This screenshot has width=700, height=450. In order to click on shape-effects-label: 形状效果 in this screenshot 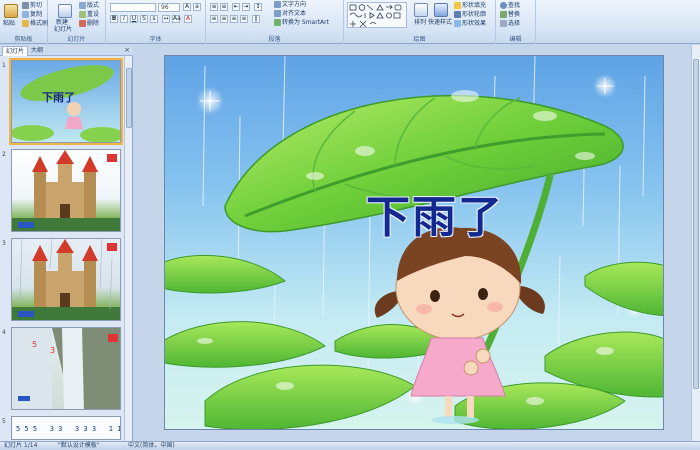, I will do `click(474, 23)`.